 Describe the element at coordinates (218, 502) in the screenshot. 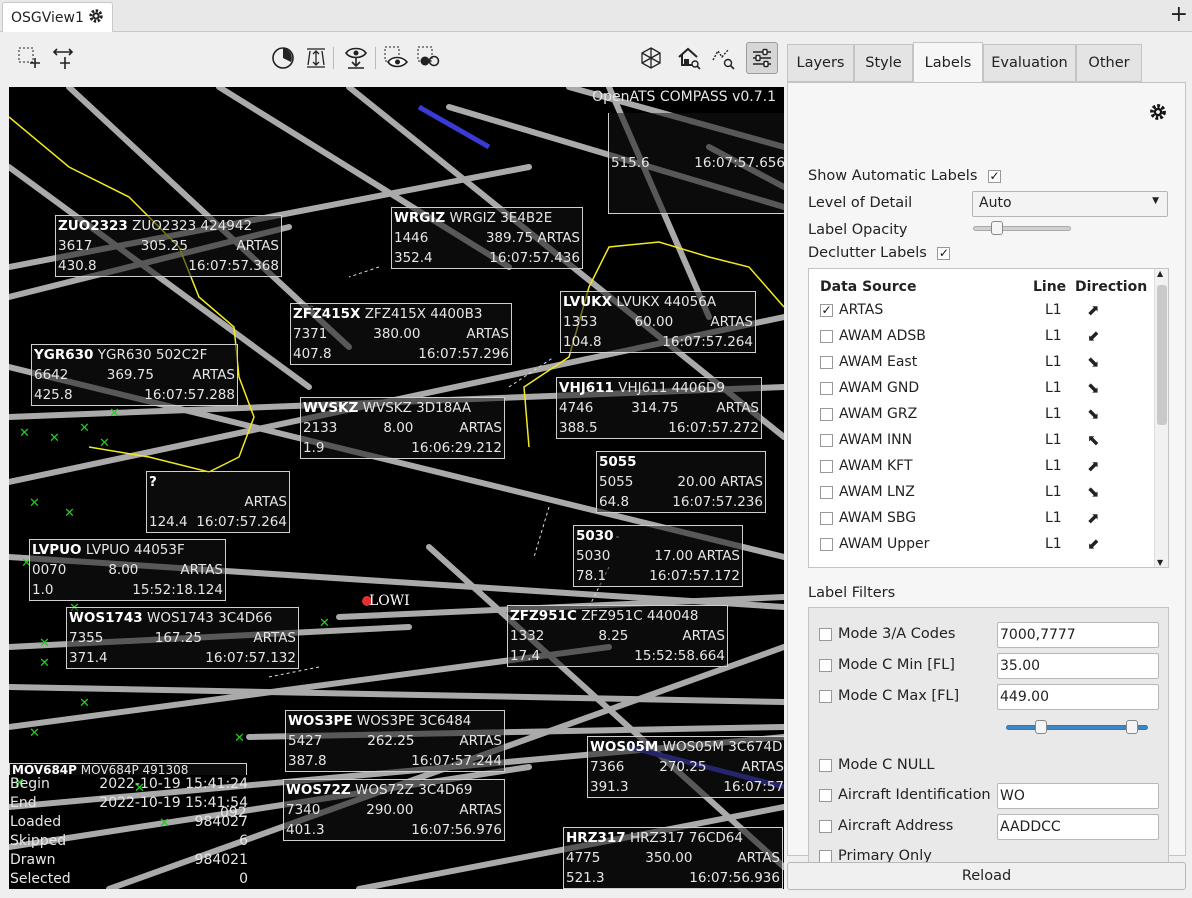

I see `track-label: ? ARTAS 124.4 16:07:57.264` at that location.